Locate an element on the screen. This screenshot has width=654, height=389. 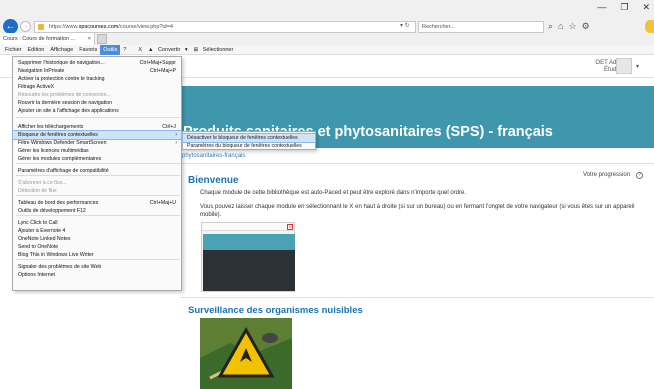
star-icon: ☆ is located at coordinates (572, 26).